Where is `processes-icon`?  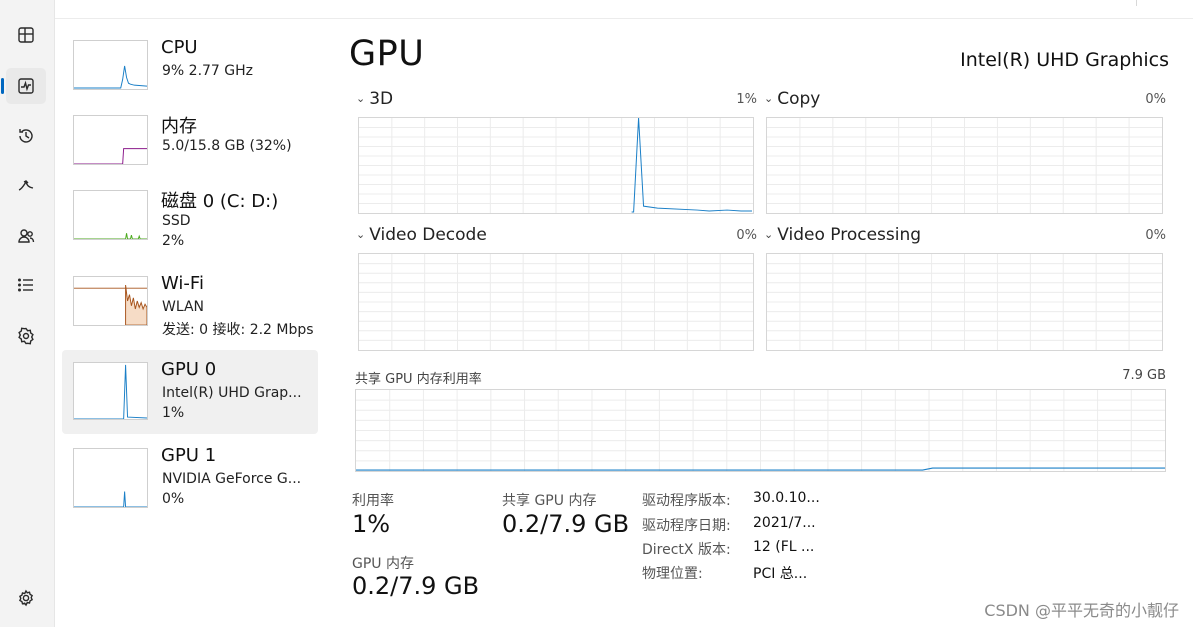 processes-icon is located at coordinates (26, 35).